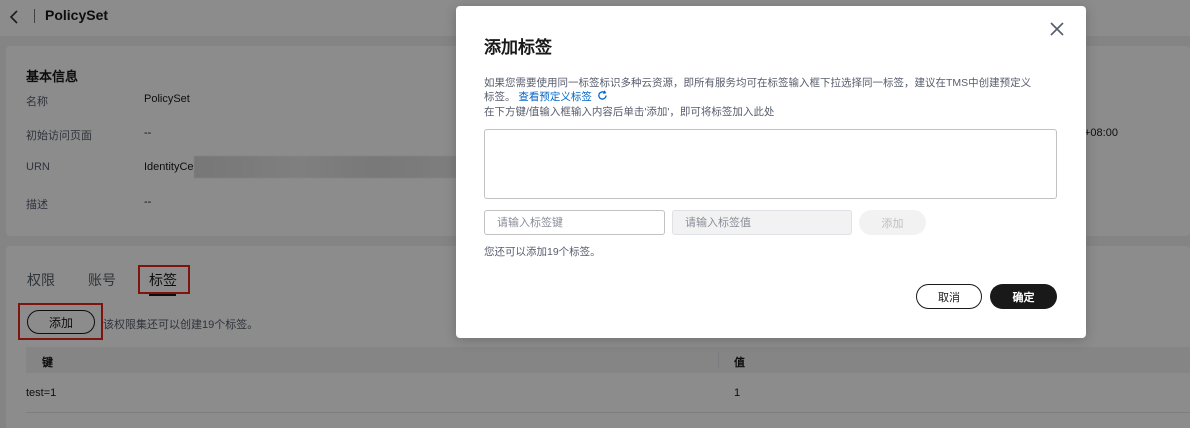 Image resolution: width=1190 pixels, height=428 pixels. I want to click on cancel-button: 取消, so click(949, 296).